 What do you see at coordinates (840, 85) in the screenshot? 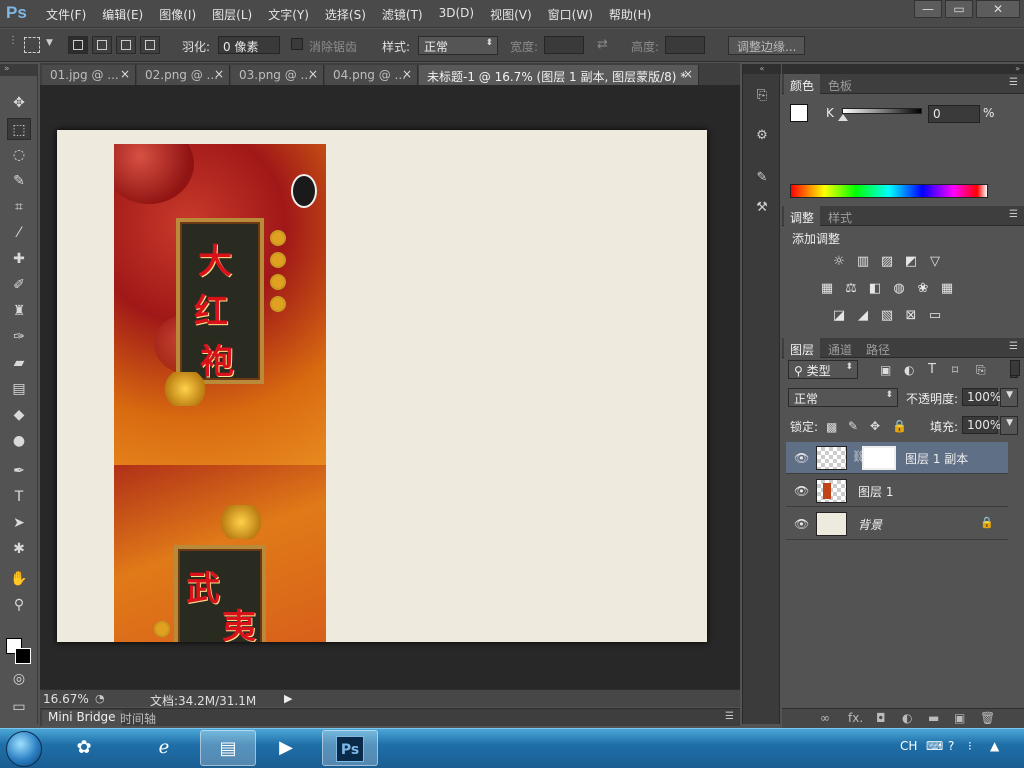
I see `tab-swatches: 色板` at bounding box center [840, 85].